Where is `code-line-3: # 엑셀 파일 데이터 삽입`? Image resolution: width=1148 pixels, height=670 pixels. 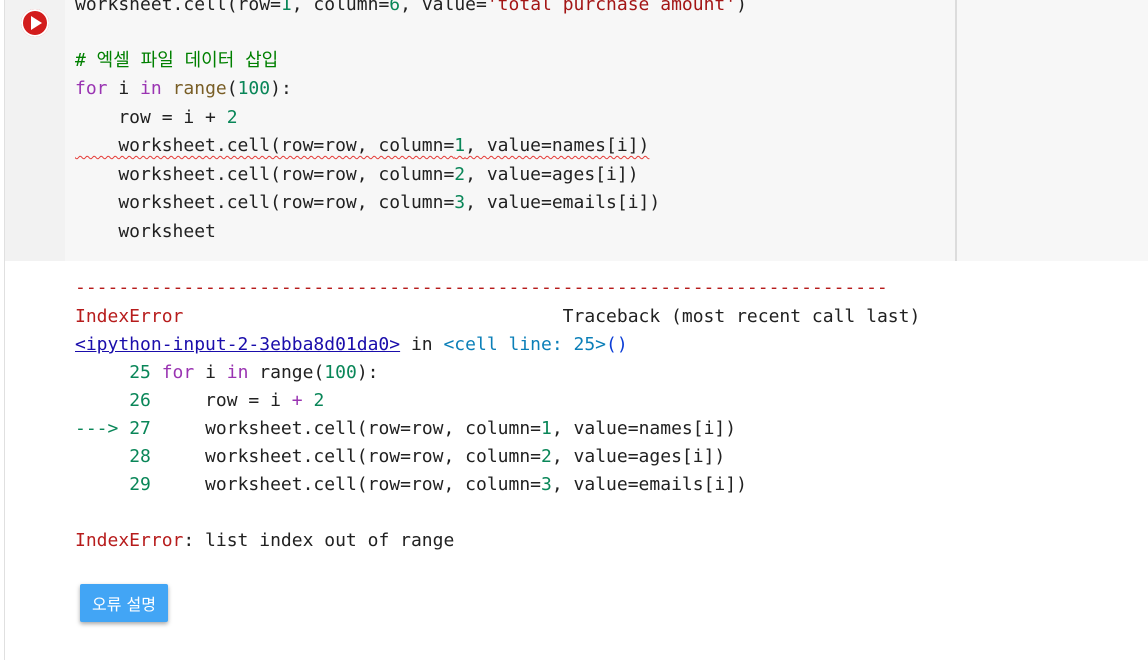
code-line-3: # 엑셀 파일 데이터 삽입 is located at coordinates (177, 60).